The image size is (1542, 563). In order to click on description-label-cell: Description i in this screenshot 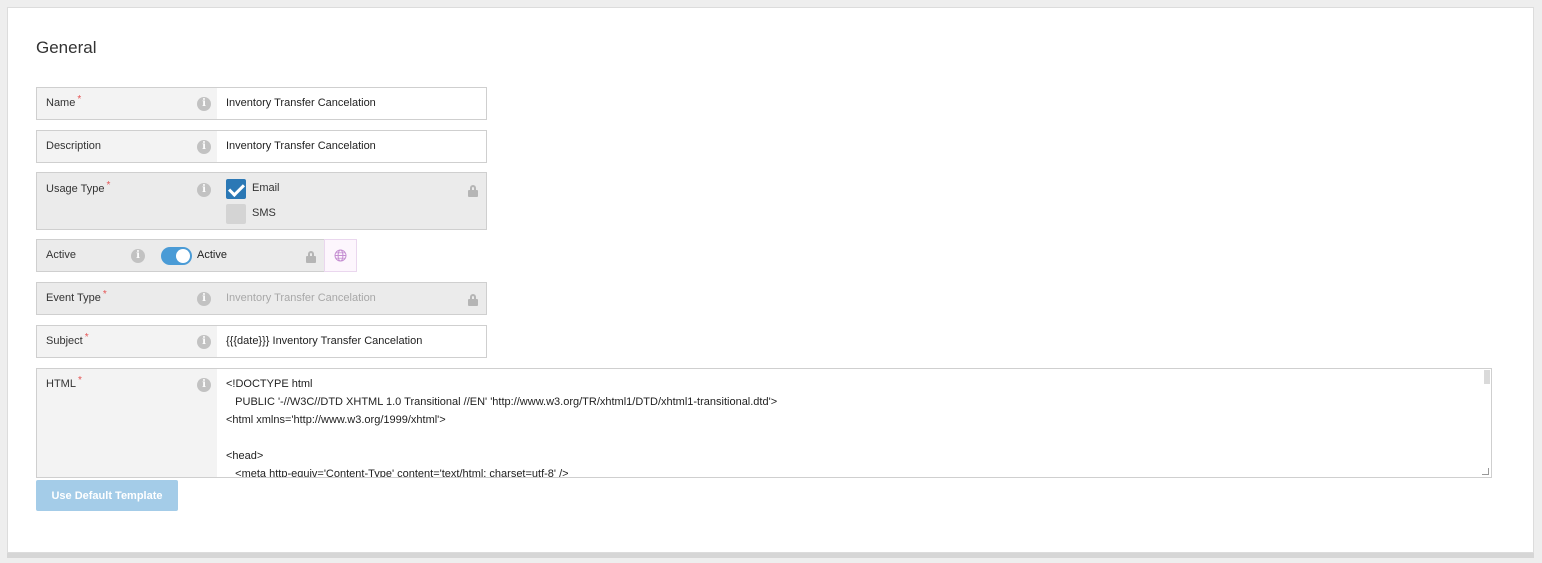, I will do `click(127, 146)`.